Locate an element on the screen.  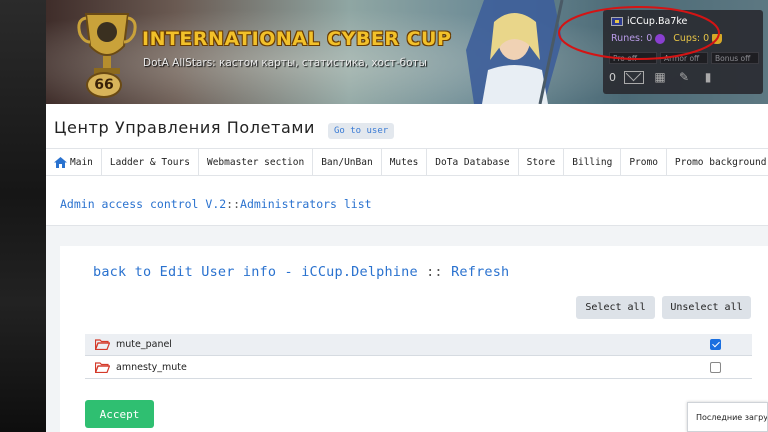
grid-icon: ▦ is located at coordinates (660, 77).